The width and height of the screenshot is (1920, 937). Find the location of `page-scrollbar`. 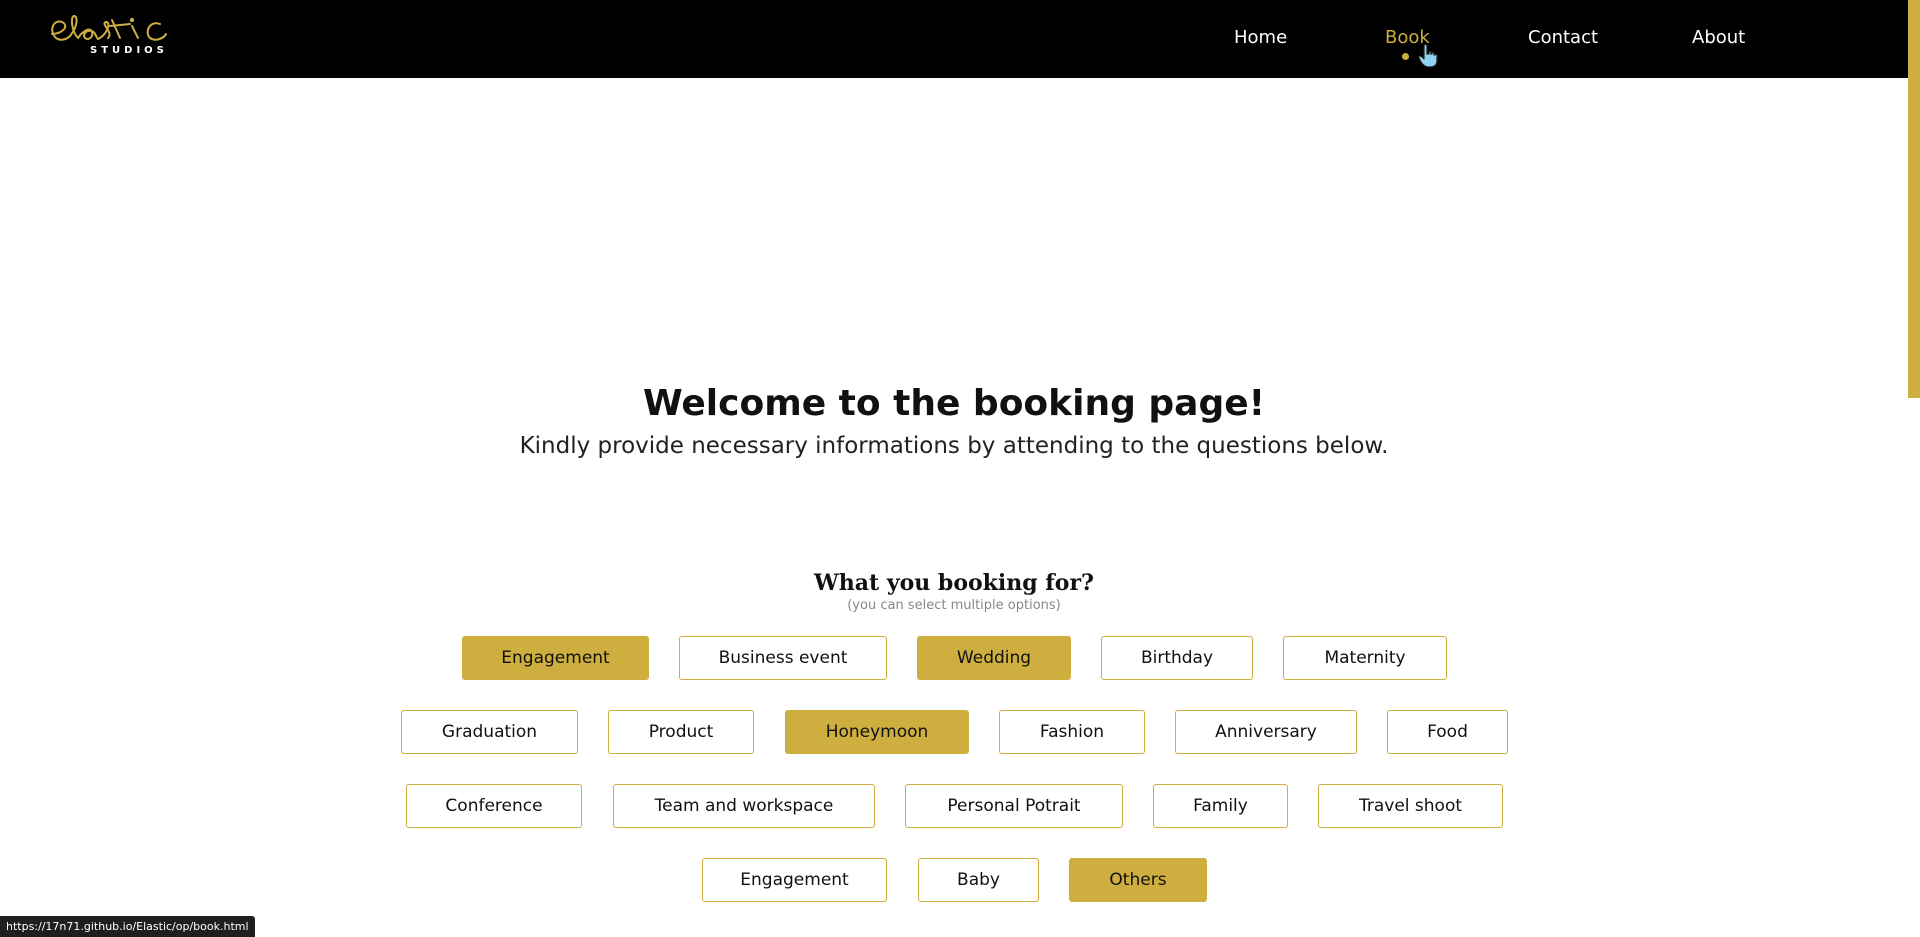

page-scrollbar is located at coordinates (1914, 468).